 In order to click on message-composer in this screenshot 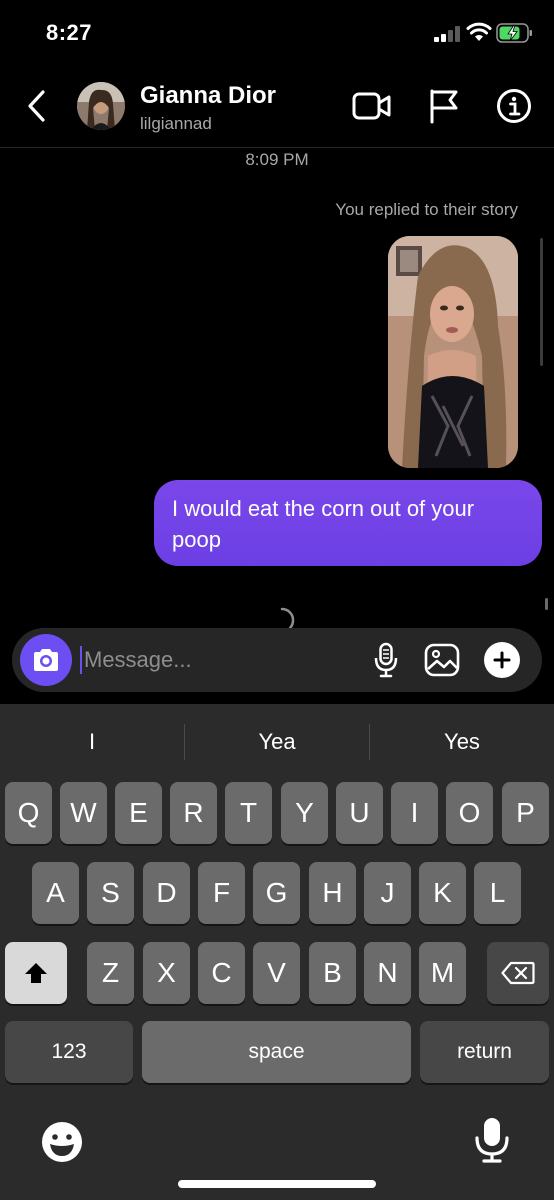, I will do `click(277, 660)`.